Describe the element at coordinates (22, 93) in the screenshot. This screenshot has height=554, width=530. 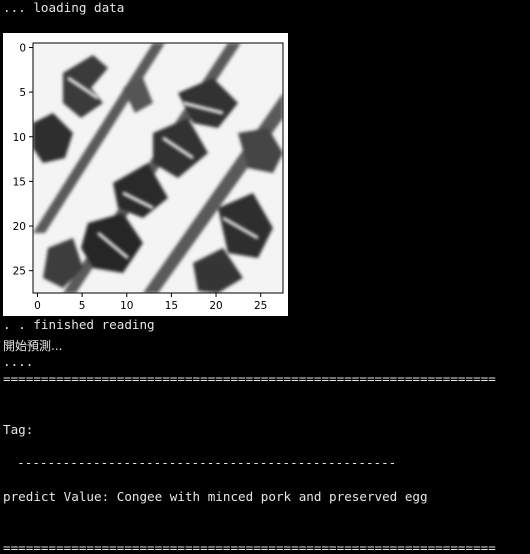
I see `y-tick-label: 5` at that location.